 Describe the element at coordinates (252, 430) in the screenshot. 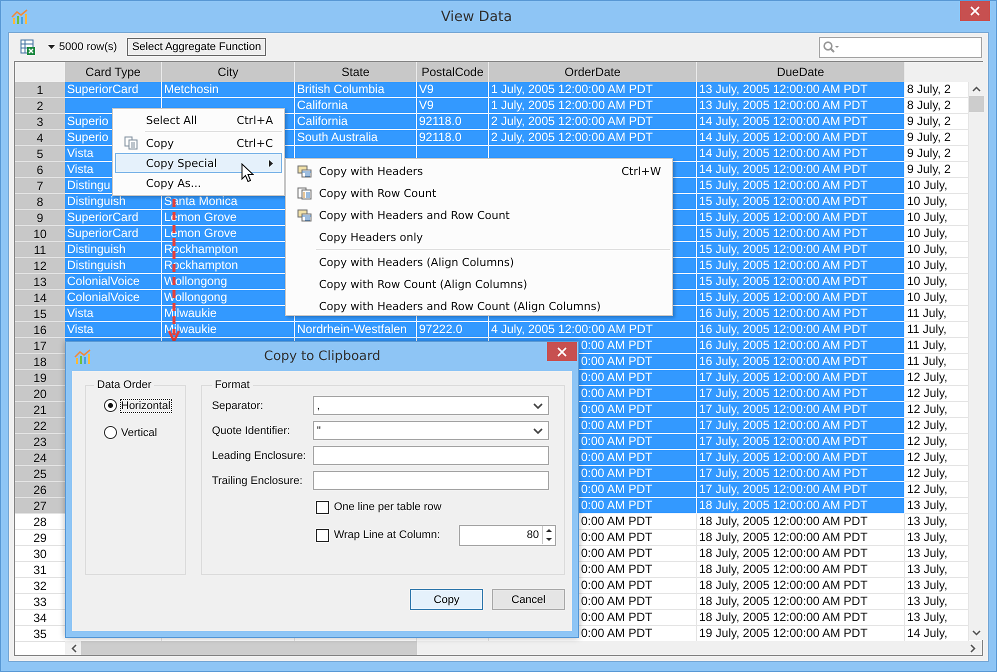

I see `field-label: Quote Identifier:` at that location.